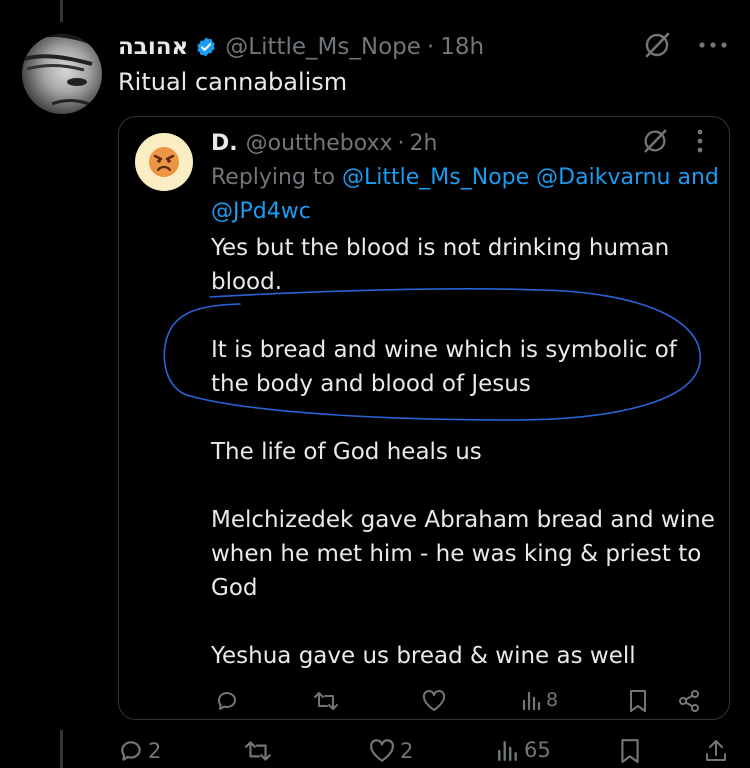 The image size is (750, 768). I want to click on post-actions-bar: 2 2 65, so click(375, 752).